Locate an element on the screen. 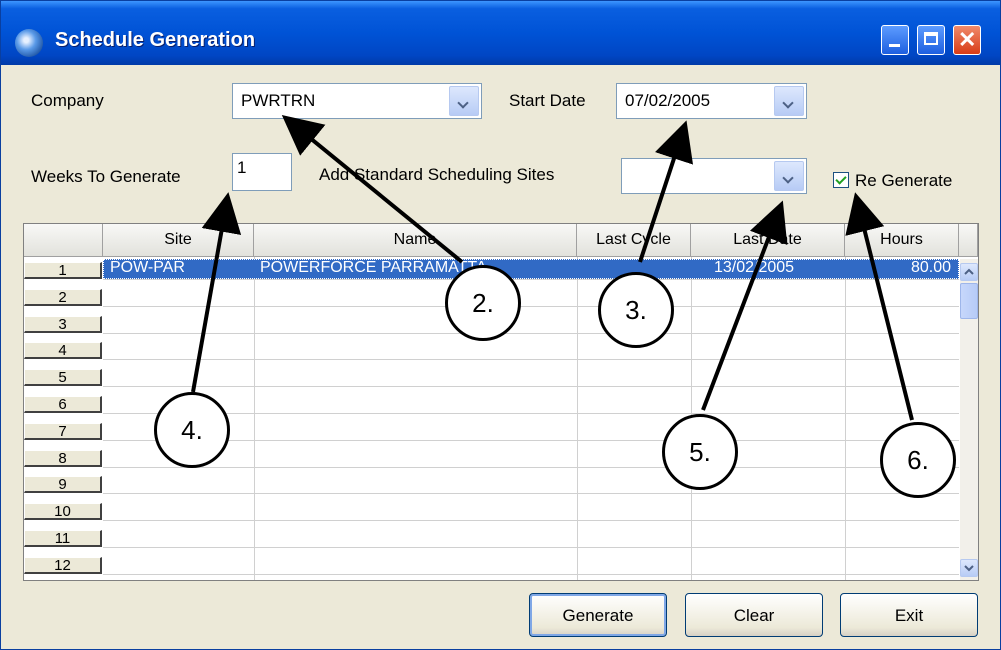 The image size is (1001, 650). annotation-callout-5: 5. is located at coordinates (700, 452).